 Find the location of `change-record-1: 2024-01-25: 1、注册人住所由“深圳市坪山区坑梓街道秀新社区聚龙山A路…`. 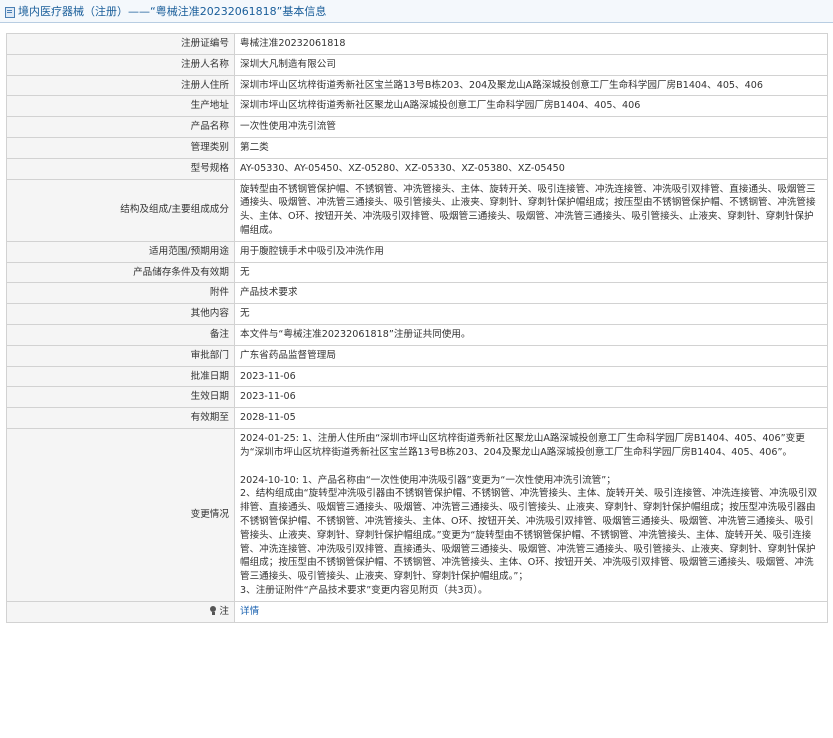

change-record-1: 2024-01-25: 1、注册人住所由“深圳市坪山区坑梓街道秀新社区聚龙山A路… is located at coordinates (522, 445).